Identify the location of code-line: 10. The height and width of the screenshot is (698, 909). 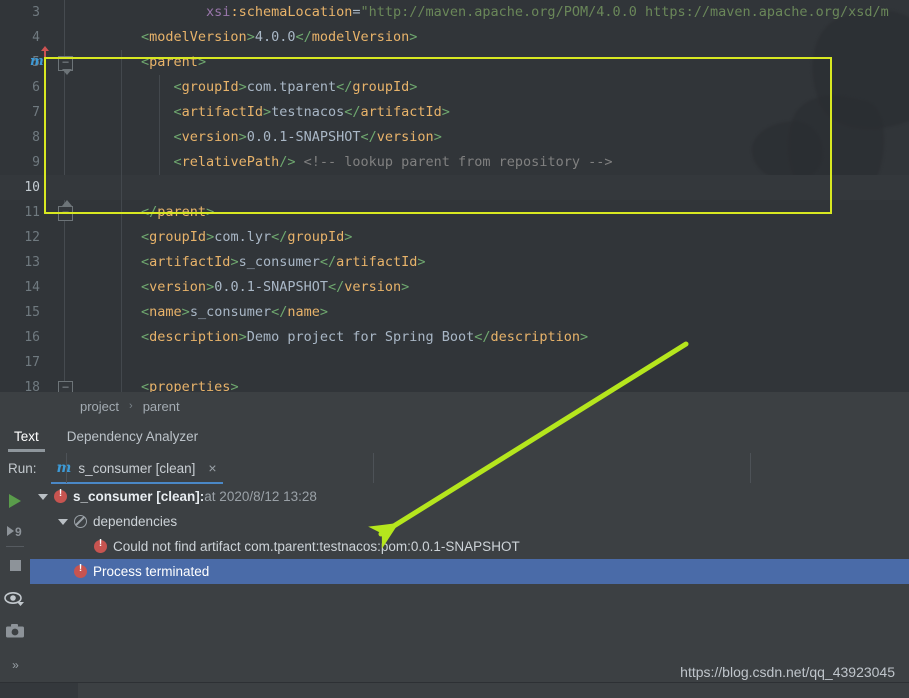
(454, 187).